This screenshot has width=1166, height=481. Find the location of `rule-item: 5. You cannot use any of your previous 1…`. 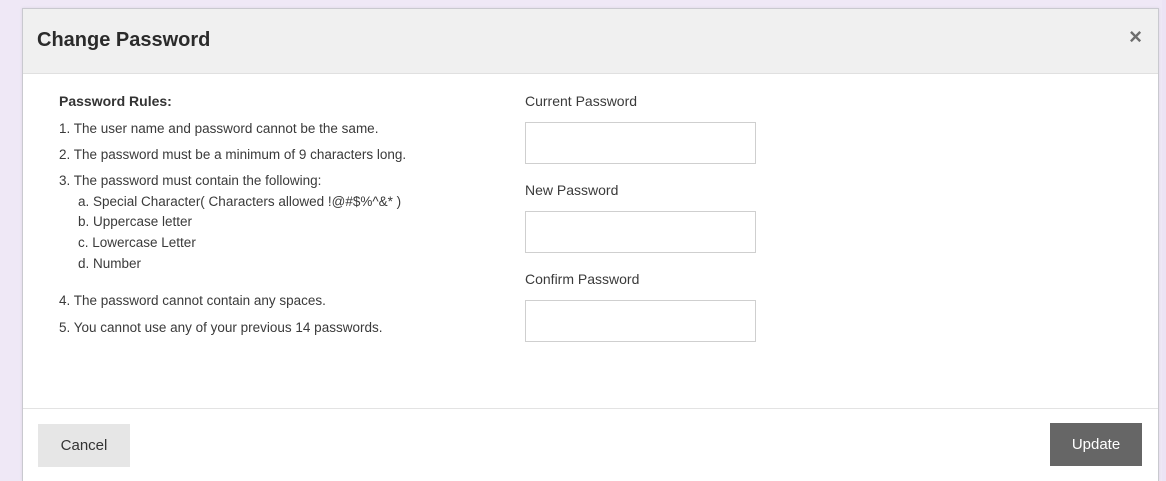

rule-item: 5. You cannot use any of your previous 1… is located at coordinates (221, 327).